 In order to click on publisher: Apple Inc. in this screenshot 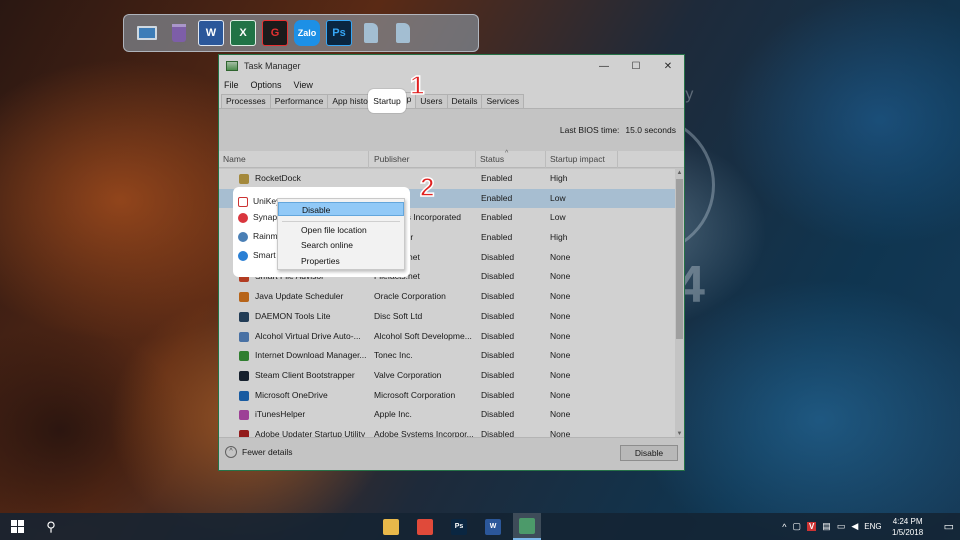, I will do `click(393, 414)`.